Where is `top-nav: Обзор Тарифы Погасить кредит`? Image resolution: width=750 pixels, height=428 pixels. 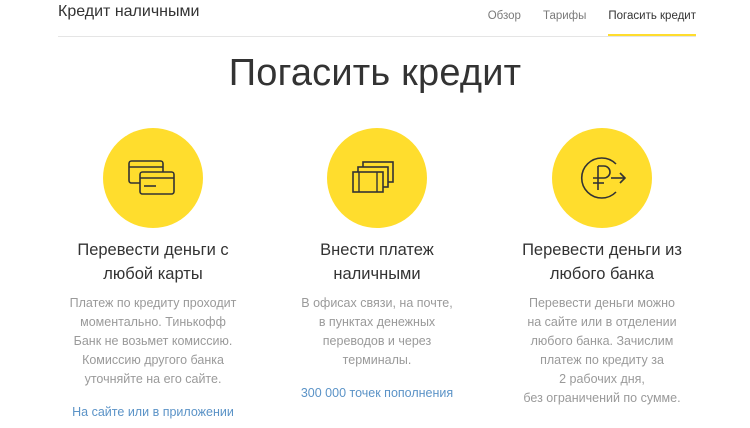 top-nav: Обзор Тарифы Погасить кредит is located at coordinates (581, 18).